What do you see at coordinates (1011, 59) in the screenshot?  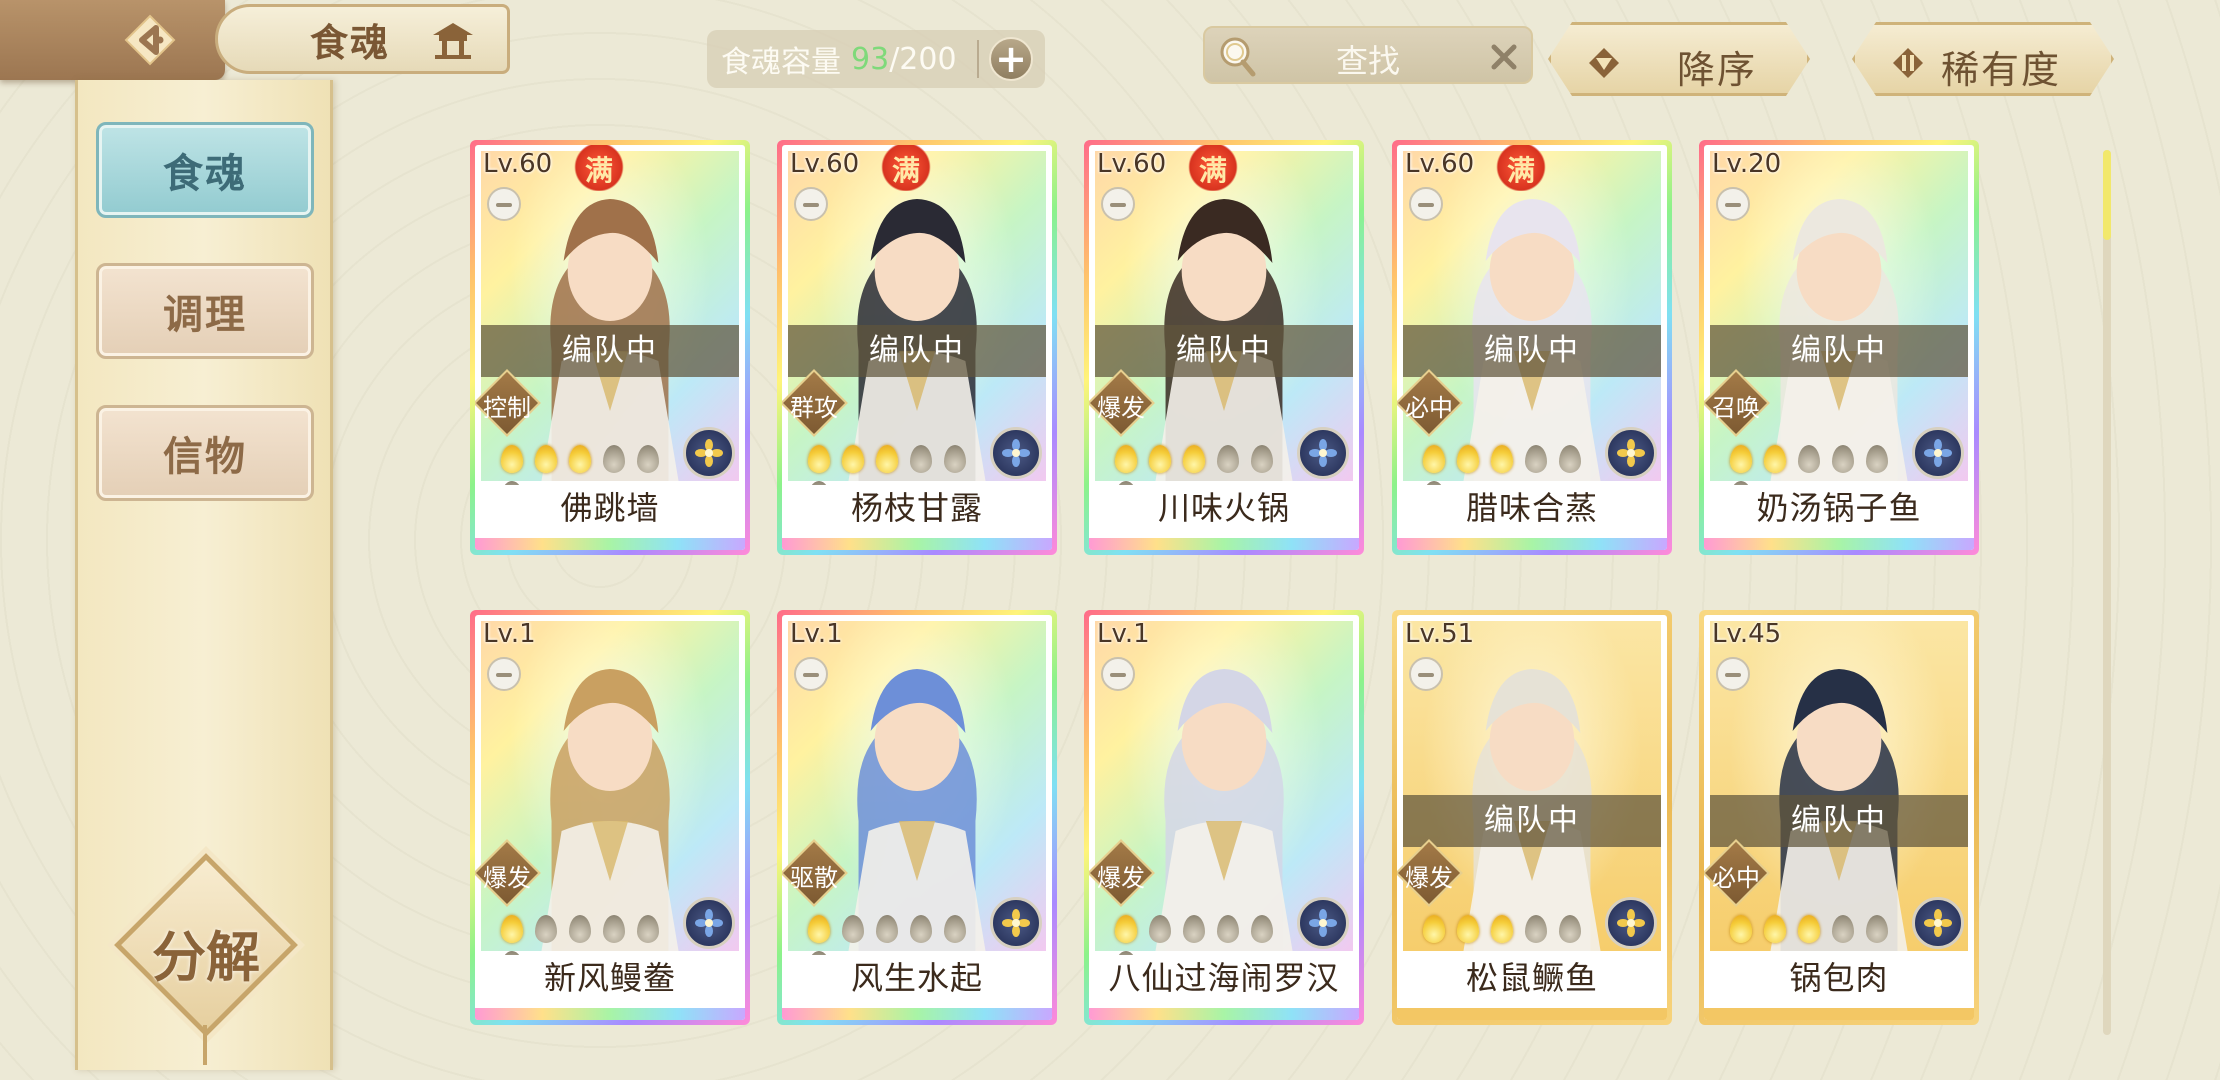 I see `add-capacity-button: +` at bounding box center [1011, 59].